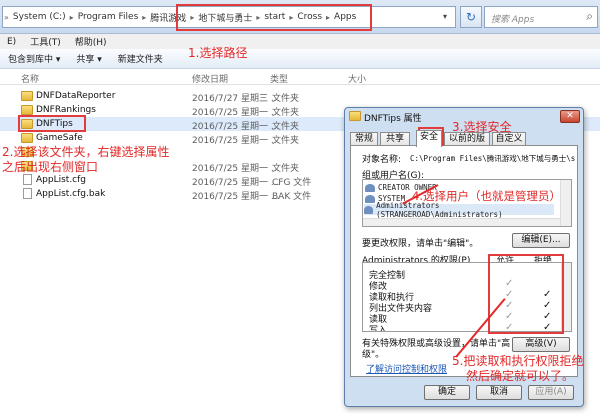 The height and width of the screenshot is (419, 600). What do you see at coordinates (52, 123) in the screenshot?
I see `highlight-box-dnftips` at bounding box center [52, 123].